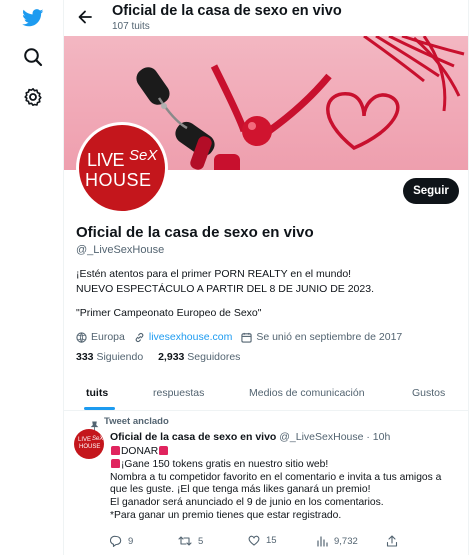 The width and height of the screenshot is (474, 555). I want to click on share-button, so click(392, 541).